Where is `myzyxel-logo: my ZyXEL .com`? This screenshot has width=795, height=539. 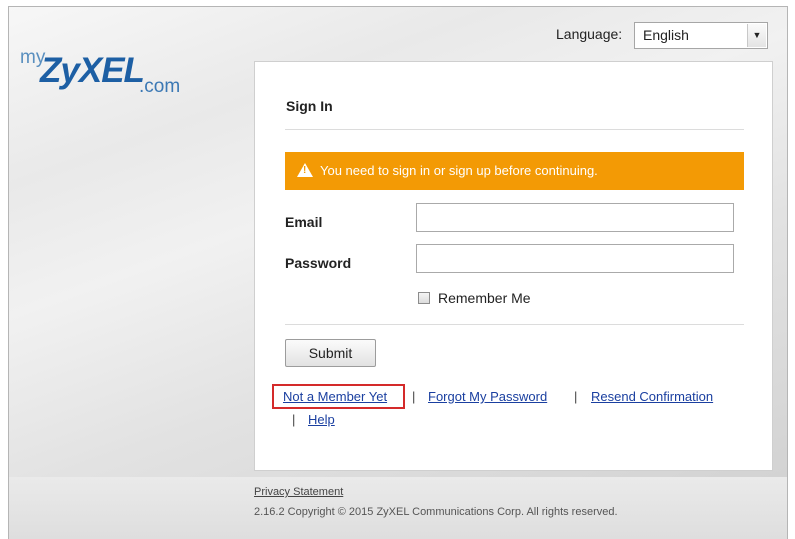
myzyxel-logo: my ZyXEL .com is located at coordinates (107, 77).